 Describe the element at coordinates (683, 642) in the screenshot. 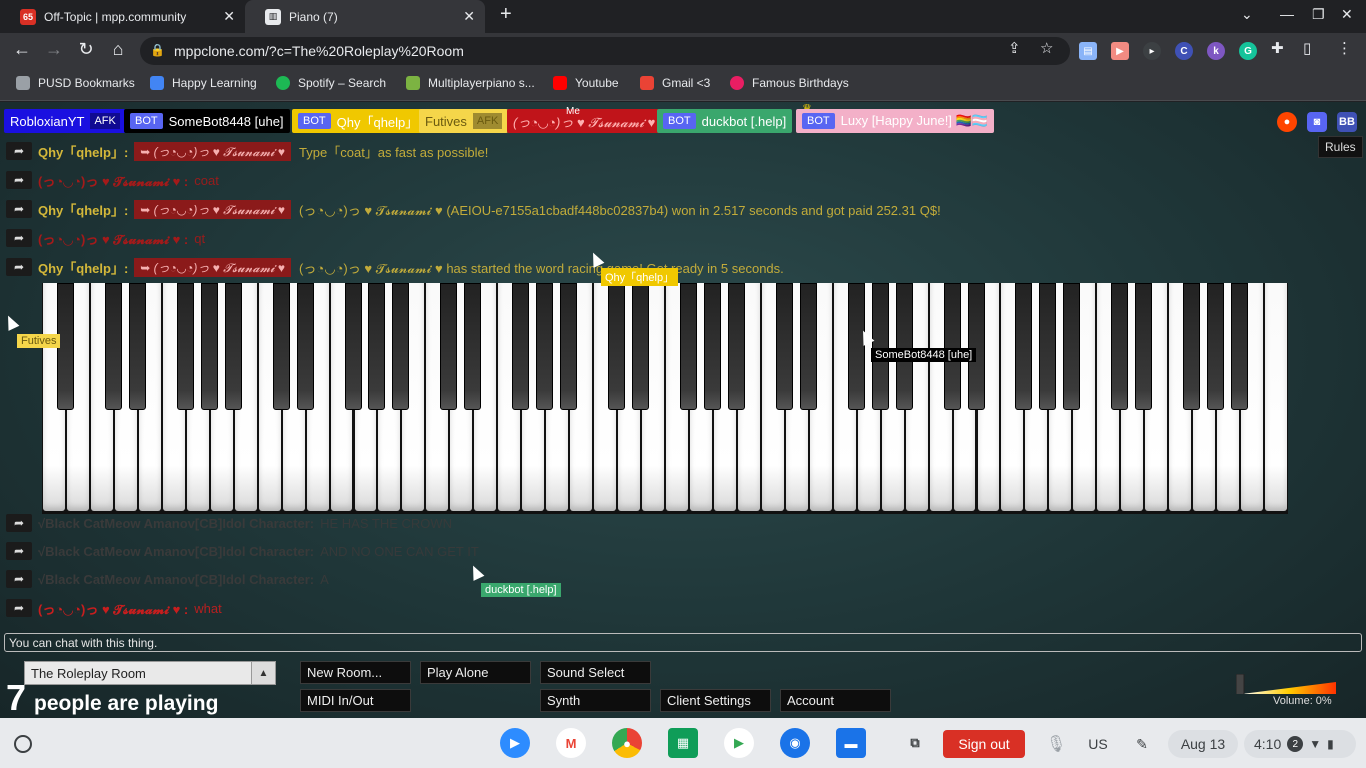

I see `chat-input` at that location.